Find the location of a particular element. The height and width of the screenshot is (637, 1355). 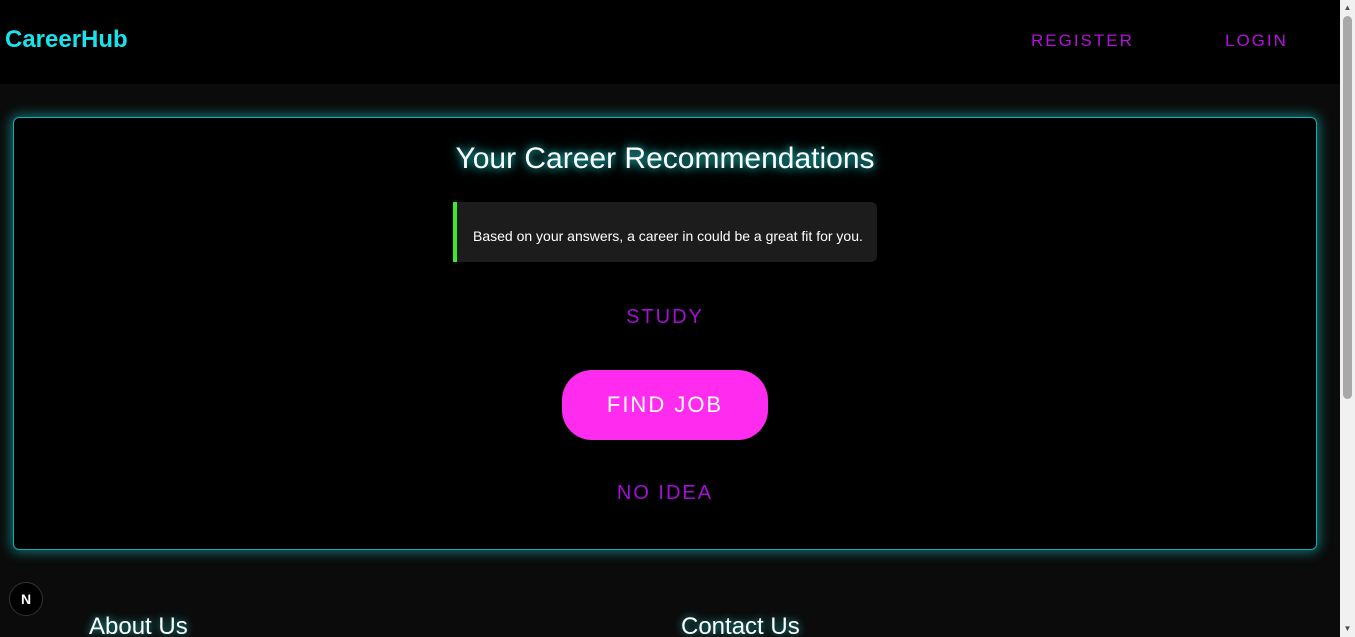

study-button: STUDY is located at coordinates (665, 317).